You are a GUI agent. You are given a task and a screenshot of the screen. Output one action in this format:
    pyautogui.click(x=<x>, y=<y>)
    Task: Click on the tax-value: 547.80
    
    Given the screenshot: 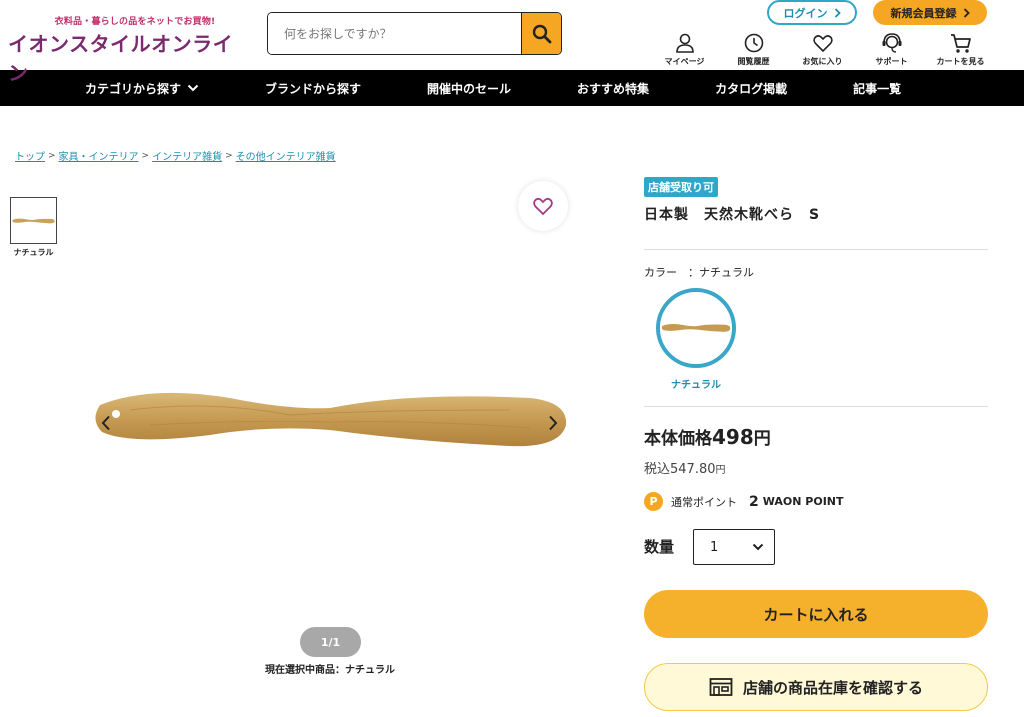 What is the action you would take?
    pyautogui.click(x=693, y=469)
    